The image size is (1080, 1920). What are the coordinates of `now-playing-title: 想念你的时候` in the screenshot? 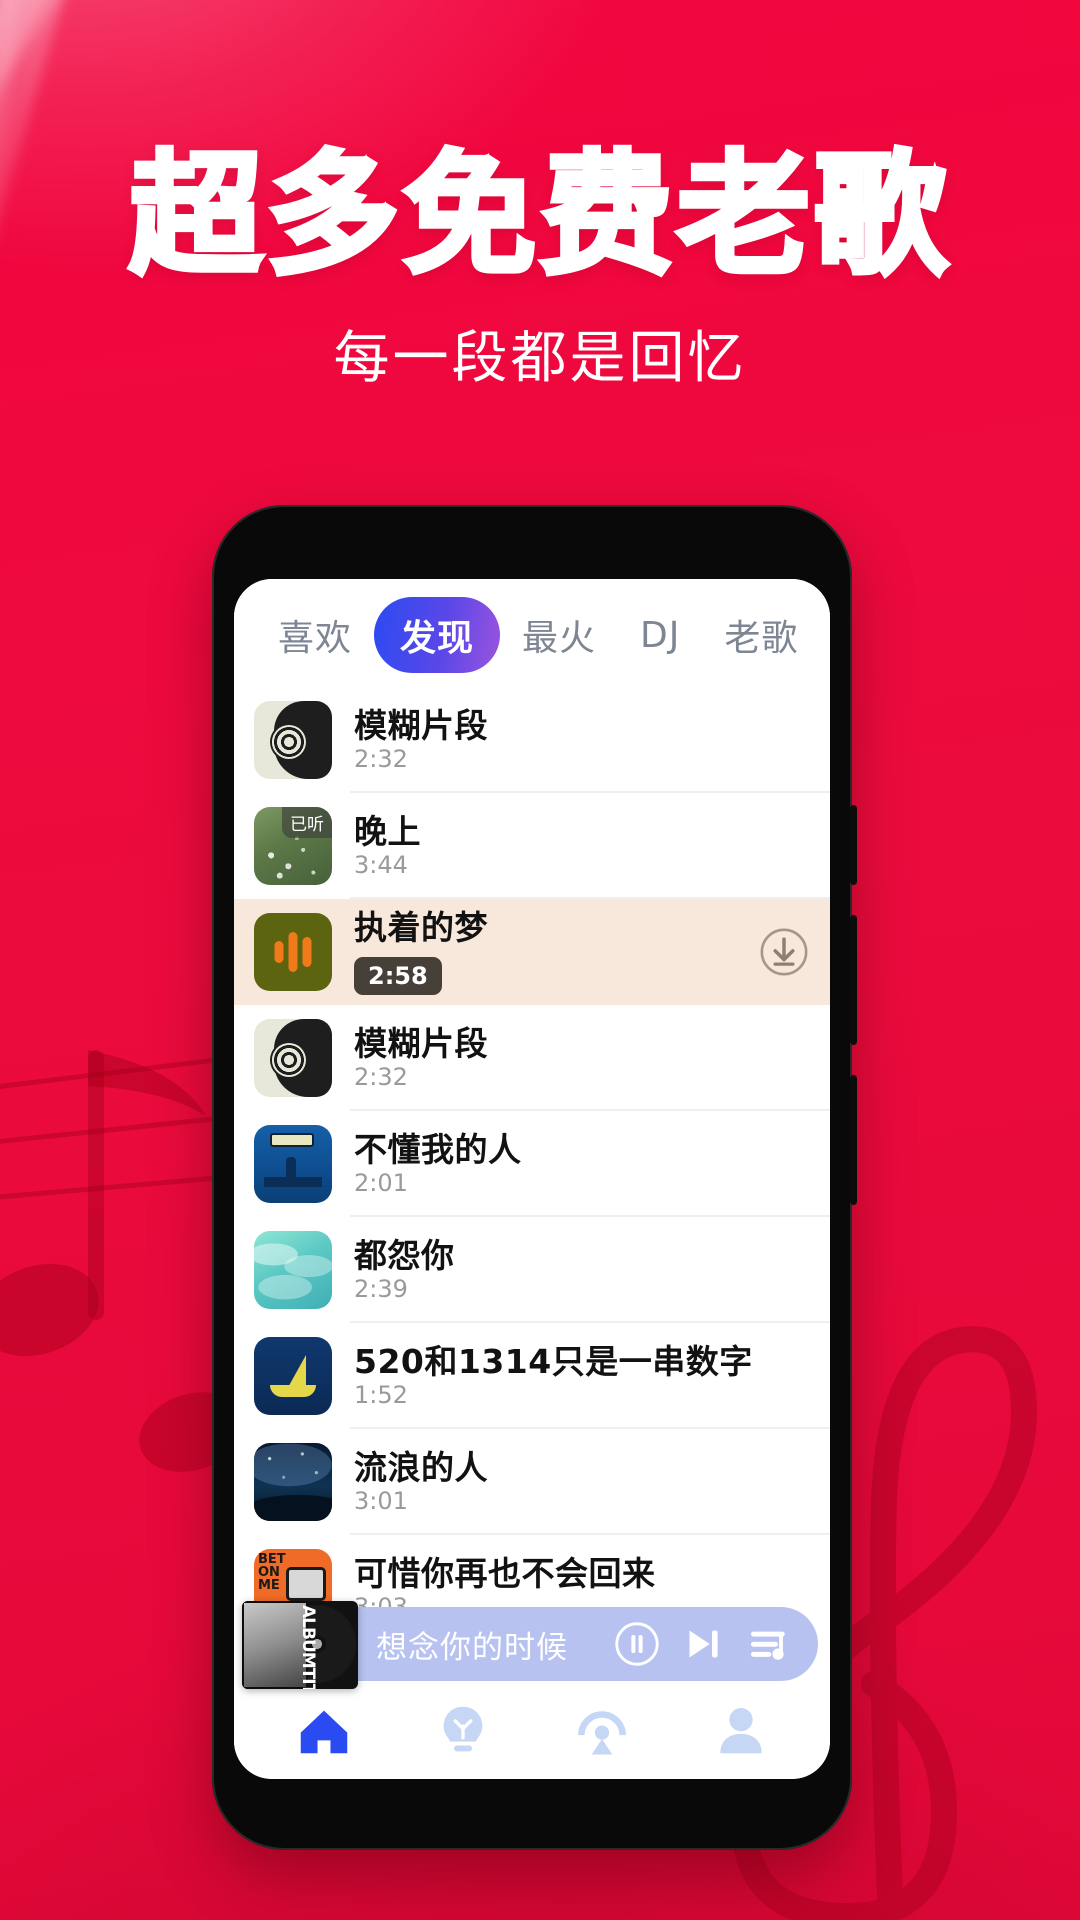 It's located at (472, 1647).